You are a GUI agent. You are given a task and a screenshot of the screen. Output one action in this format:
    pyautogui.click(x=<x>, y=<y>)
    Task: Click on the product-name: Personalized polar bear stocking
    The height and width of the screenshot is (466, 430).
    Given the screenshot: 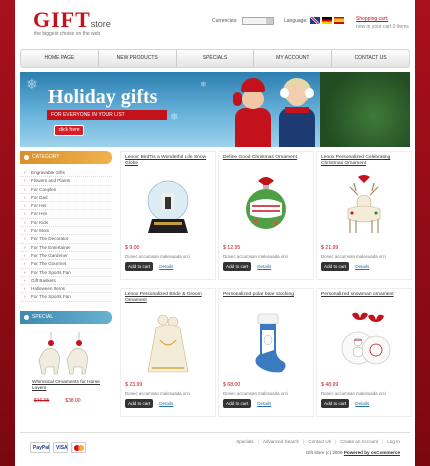 What is the action you would take?
    pyautogui.click(x=266, y=299)
    